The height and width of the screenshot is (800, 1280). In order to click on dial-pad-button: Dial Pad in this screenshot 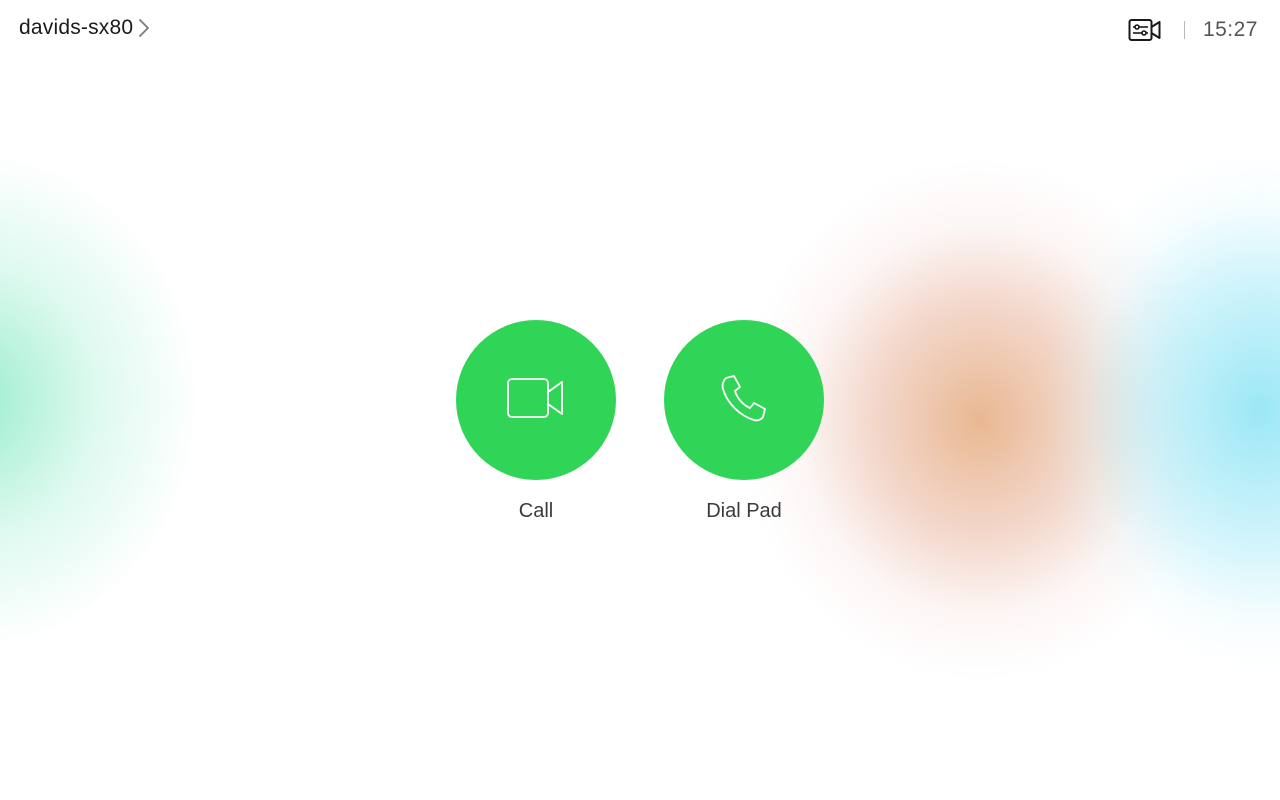, I will do `click(744, 421)`.